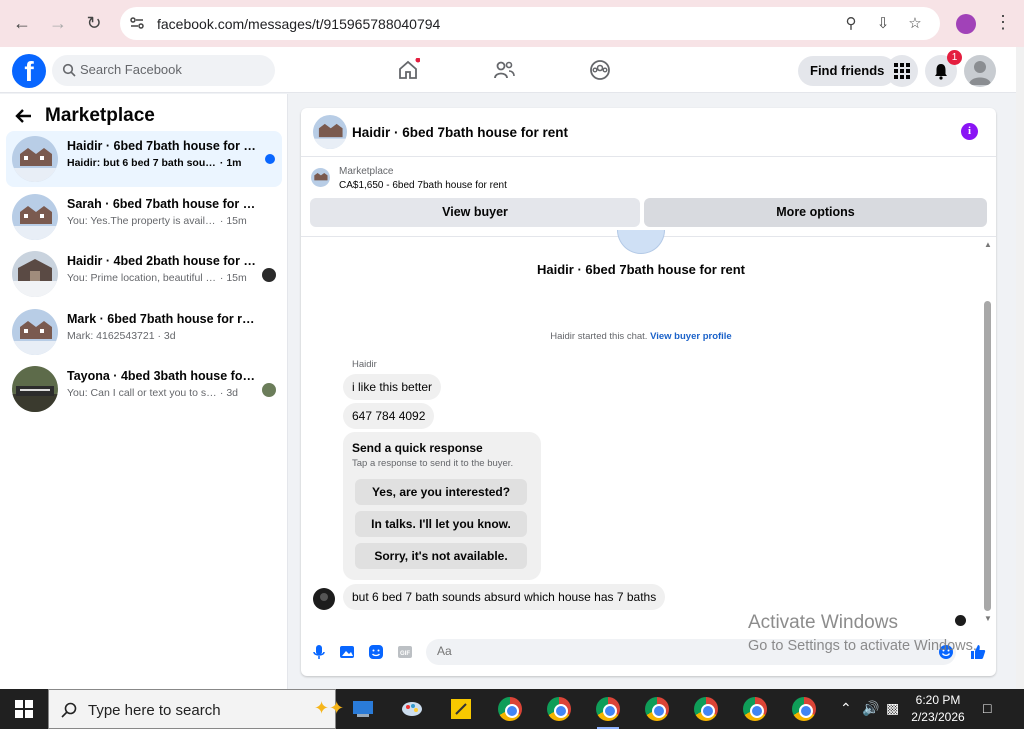  Describe the element at coordinates (915, 23) in the screenshot. I see `bookmark-star-icon: ☆` at that location.